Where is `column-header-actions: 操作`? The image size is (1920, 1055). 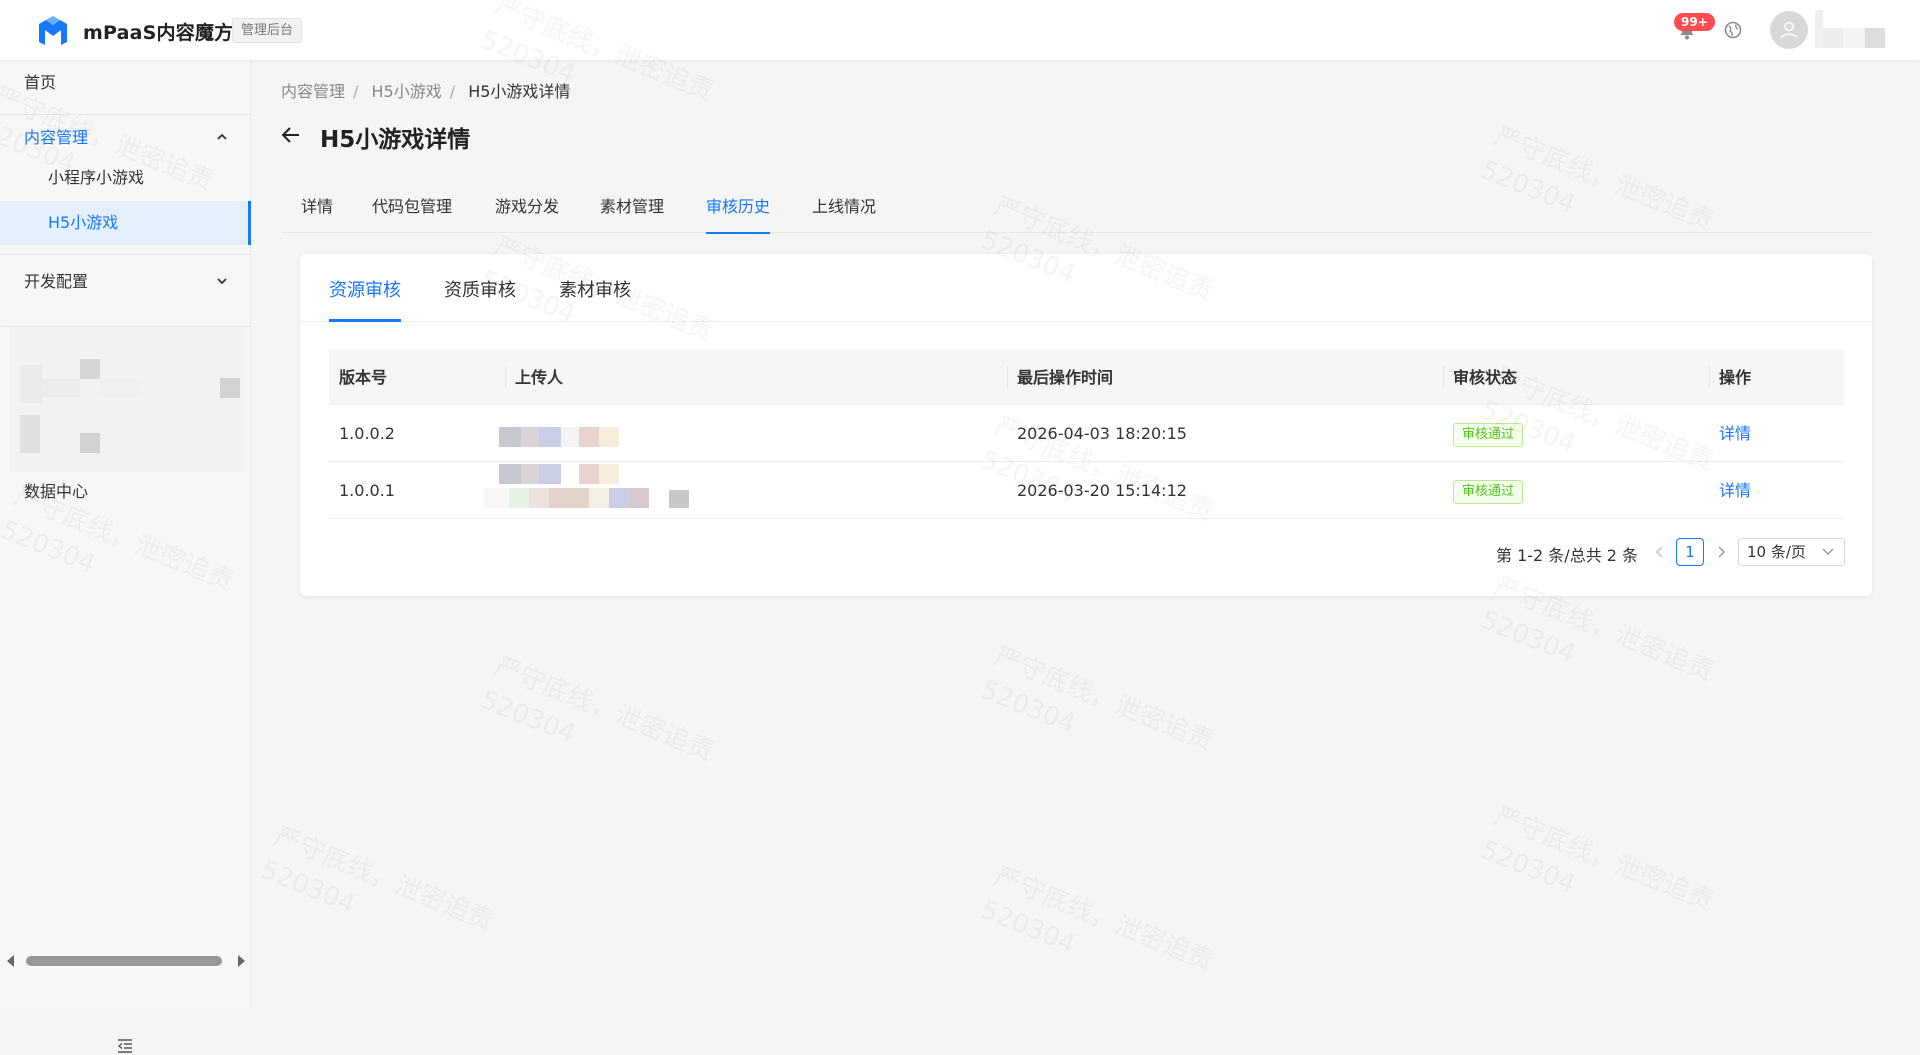
column-header-actions: 操作 is located at coordinates (1735, 377).